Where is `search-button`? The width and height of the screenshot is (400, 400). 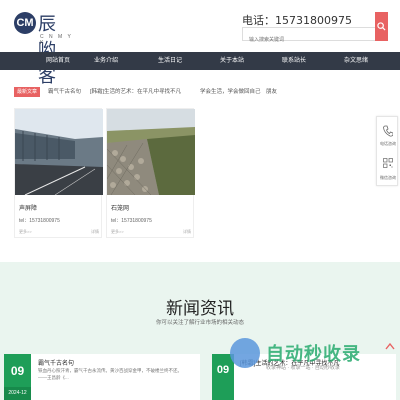 search-button is located at coordinates (381, 26).